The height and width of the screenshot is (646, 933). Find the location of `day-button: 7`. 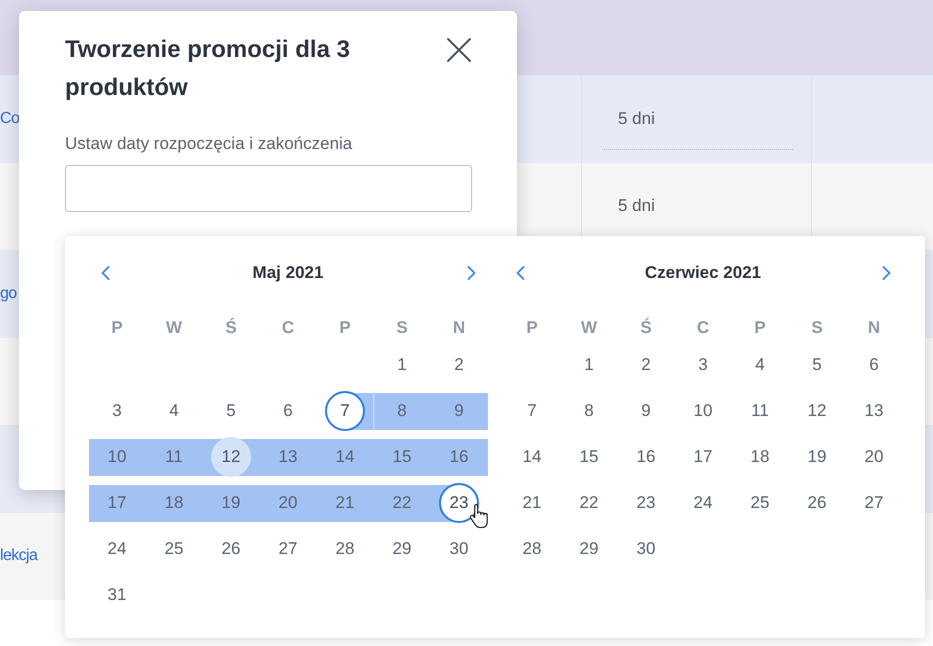

day-button: 7 is located at coordinates (532, 411).